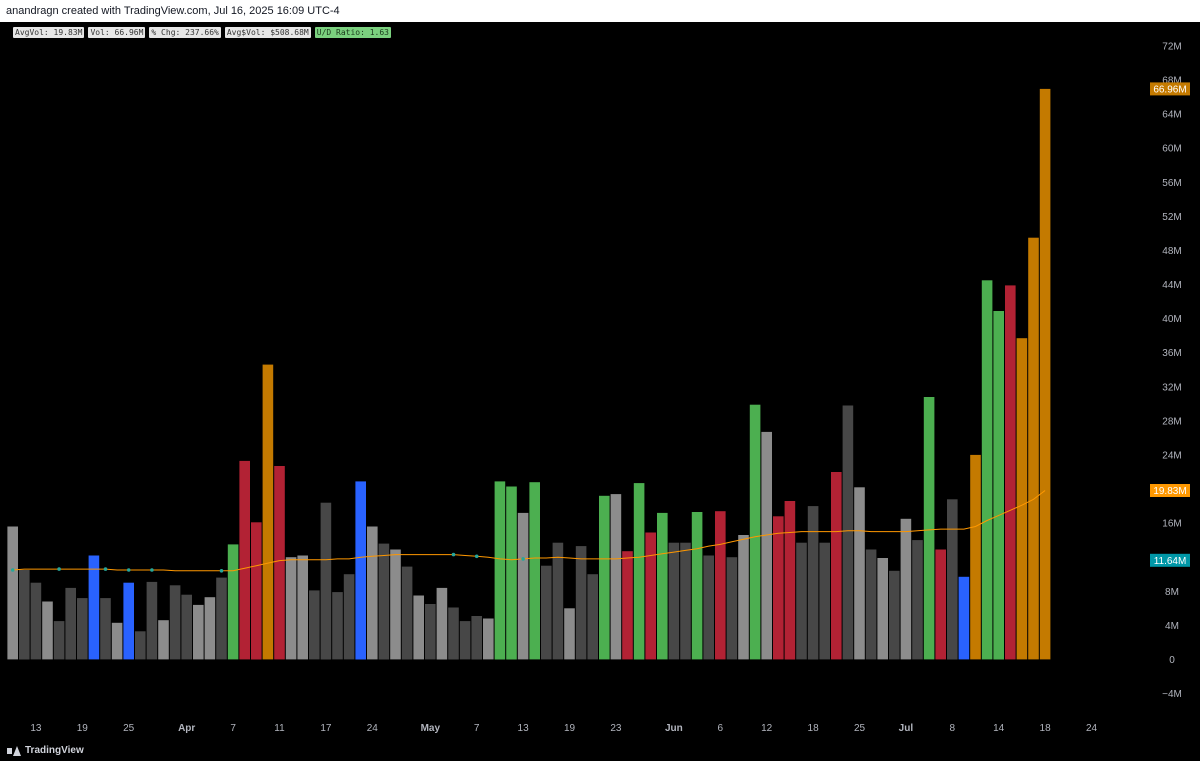  Describe the element at coordinates (1171, 149) in the screenshot. I see `price-axis-tick-label: 60M` at that location.